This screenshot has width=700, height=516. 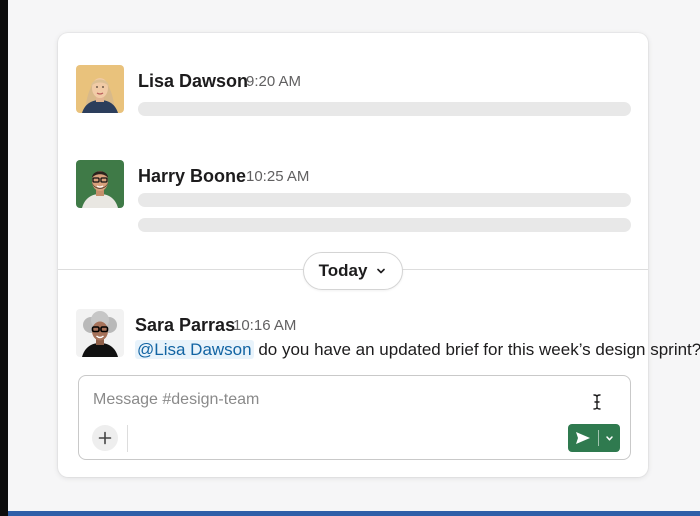 What do you see at coordinates (597, 402) in the screenshot?
I see `text-cursor-icon` at bounding box center [597, 402].